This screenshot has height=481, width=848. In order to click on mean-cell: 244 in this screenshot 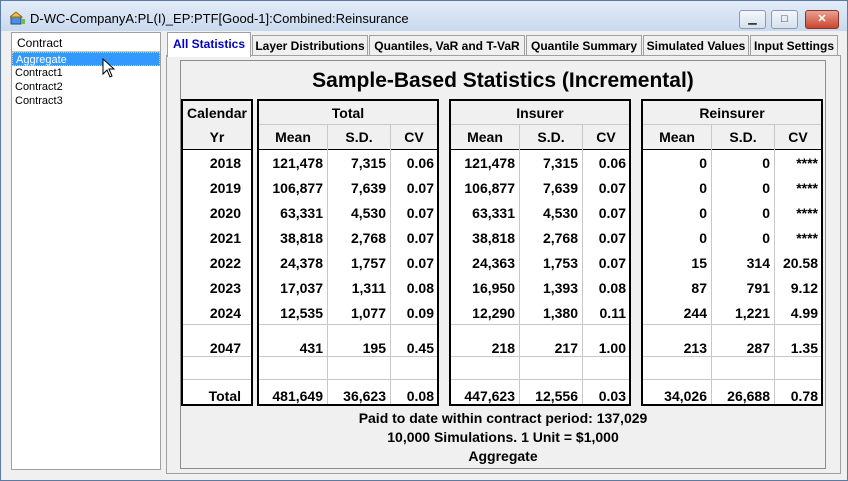, I will do `click(695, 313)`.